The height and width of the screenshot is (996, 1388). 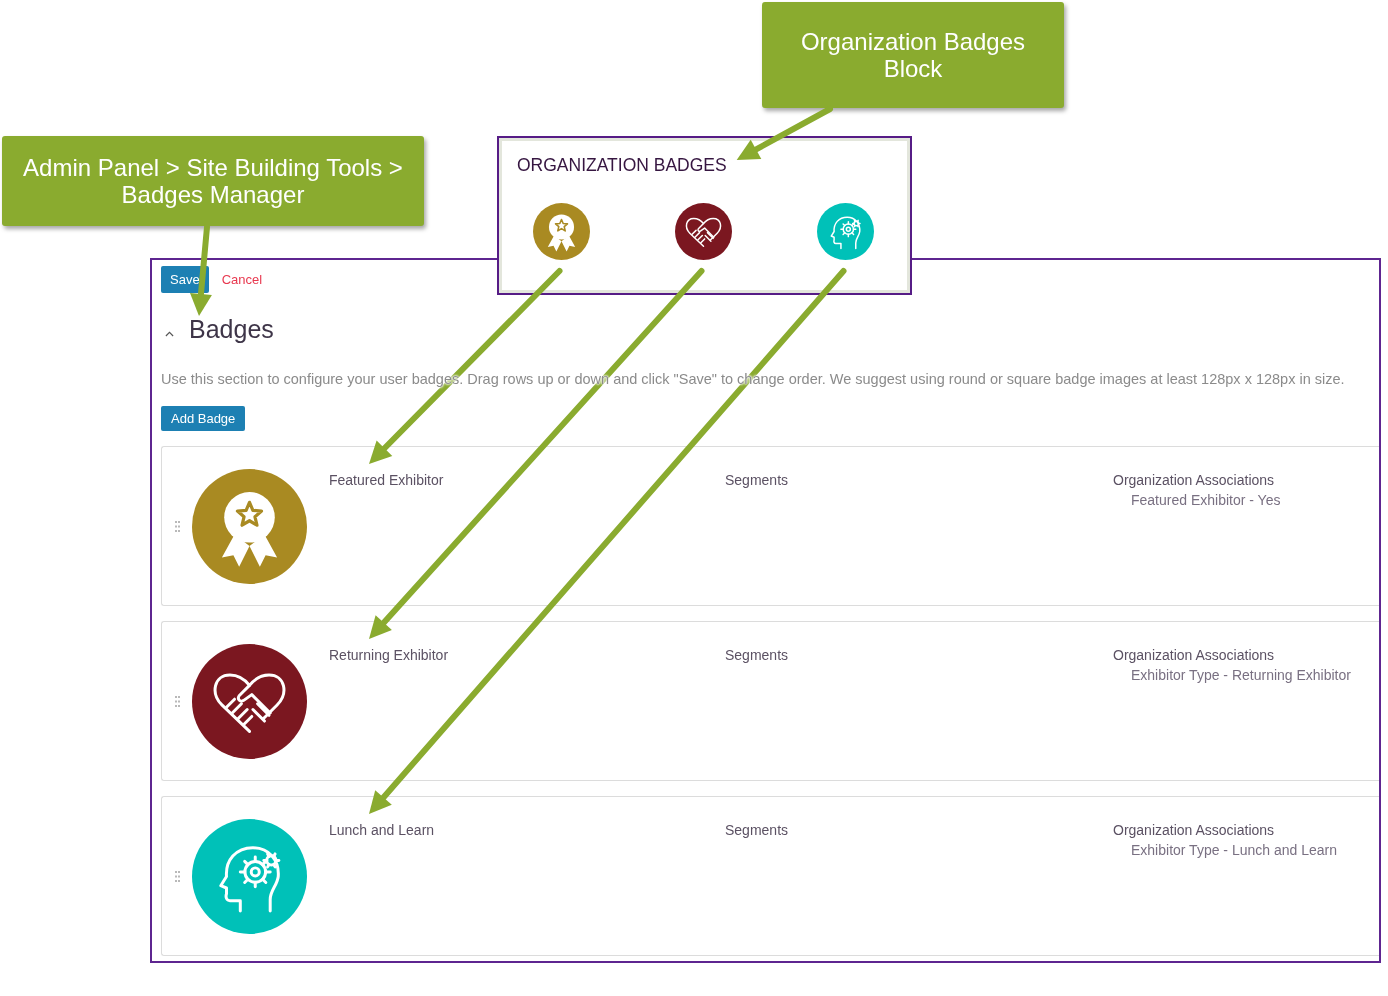 I want to click on badge-name: Featured Exhibitor, so click(x=387, y=480).